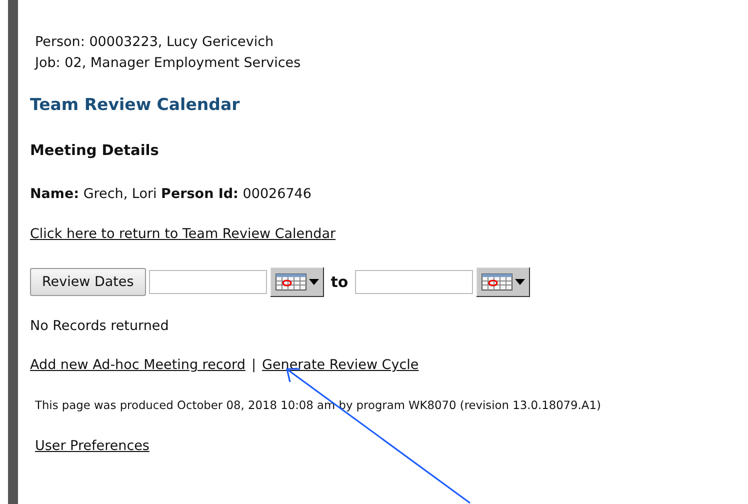  Describe the element at coordinates (88, 282) in the screenshot. I see `review-dates-button: Review Dates` at that location.